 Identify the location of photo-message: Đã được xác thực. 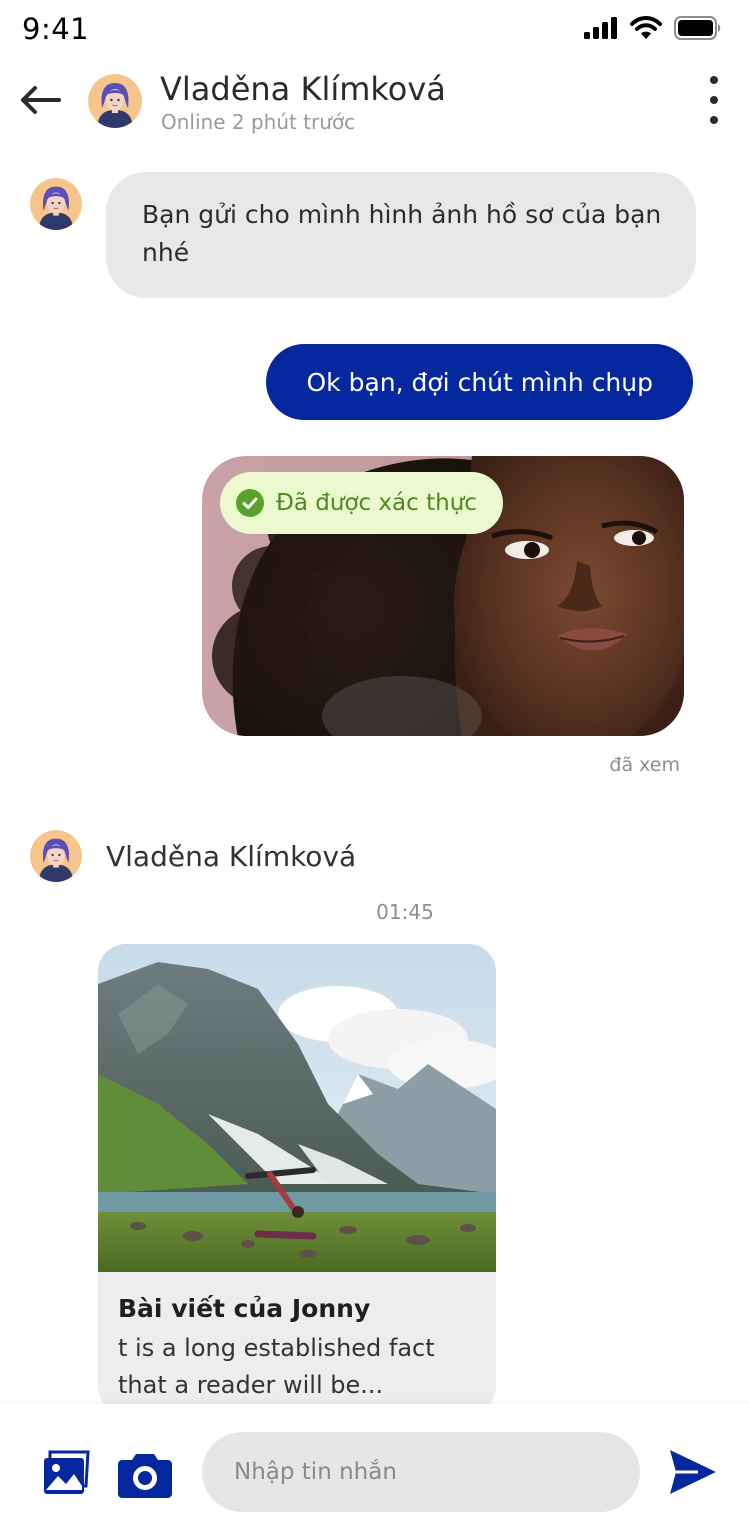
(443, 596).